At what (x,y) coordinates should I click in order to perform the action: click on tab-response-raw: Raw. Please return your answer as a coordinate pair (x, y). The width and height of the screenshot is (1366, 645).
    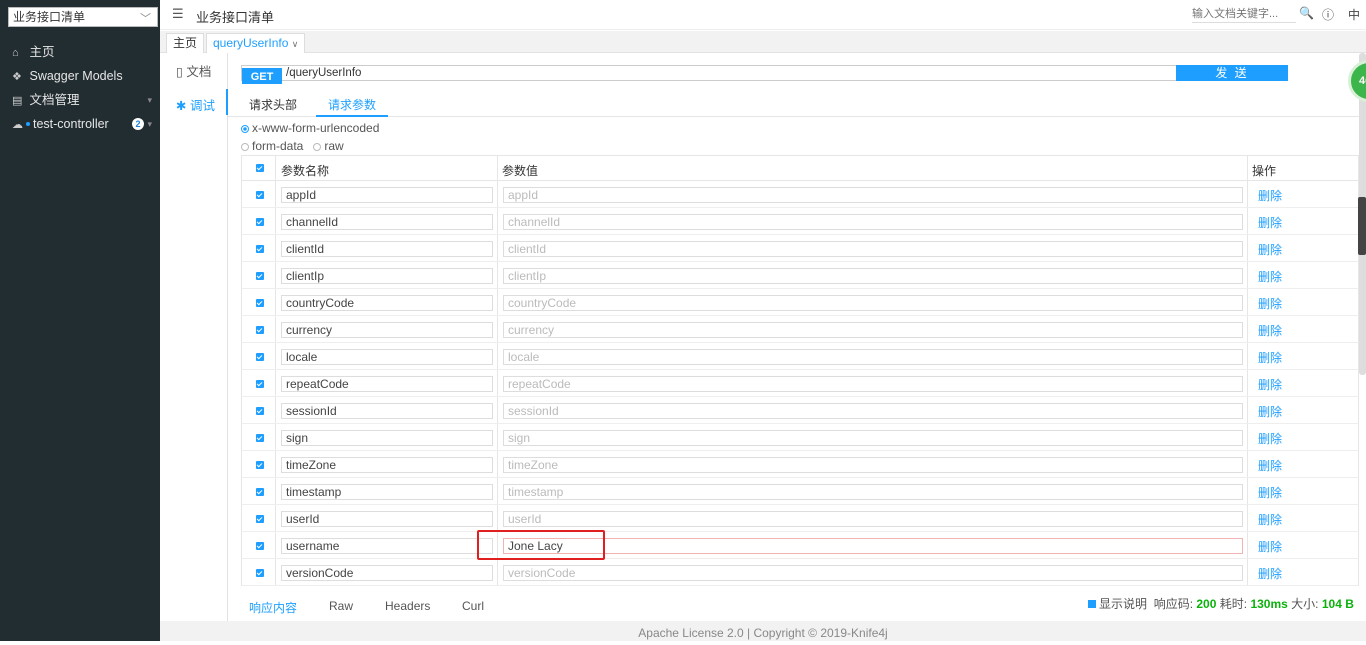
    Looking at the image, I should click on (341, 606).